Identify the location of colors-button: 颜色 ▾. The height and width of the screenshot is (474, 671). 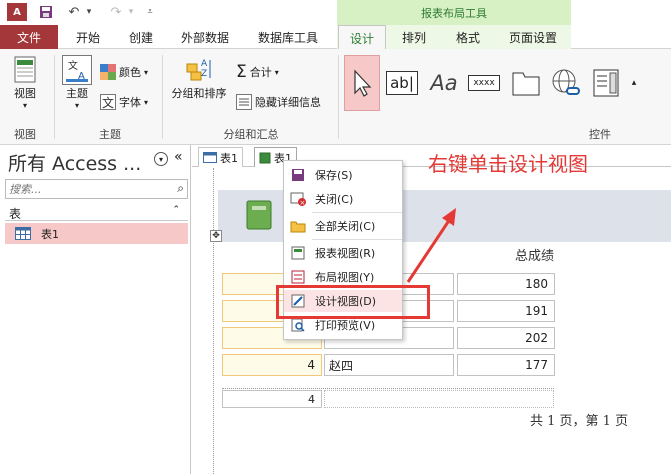
(124, 72).